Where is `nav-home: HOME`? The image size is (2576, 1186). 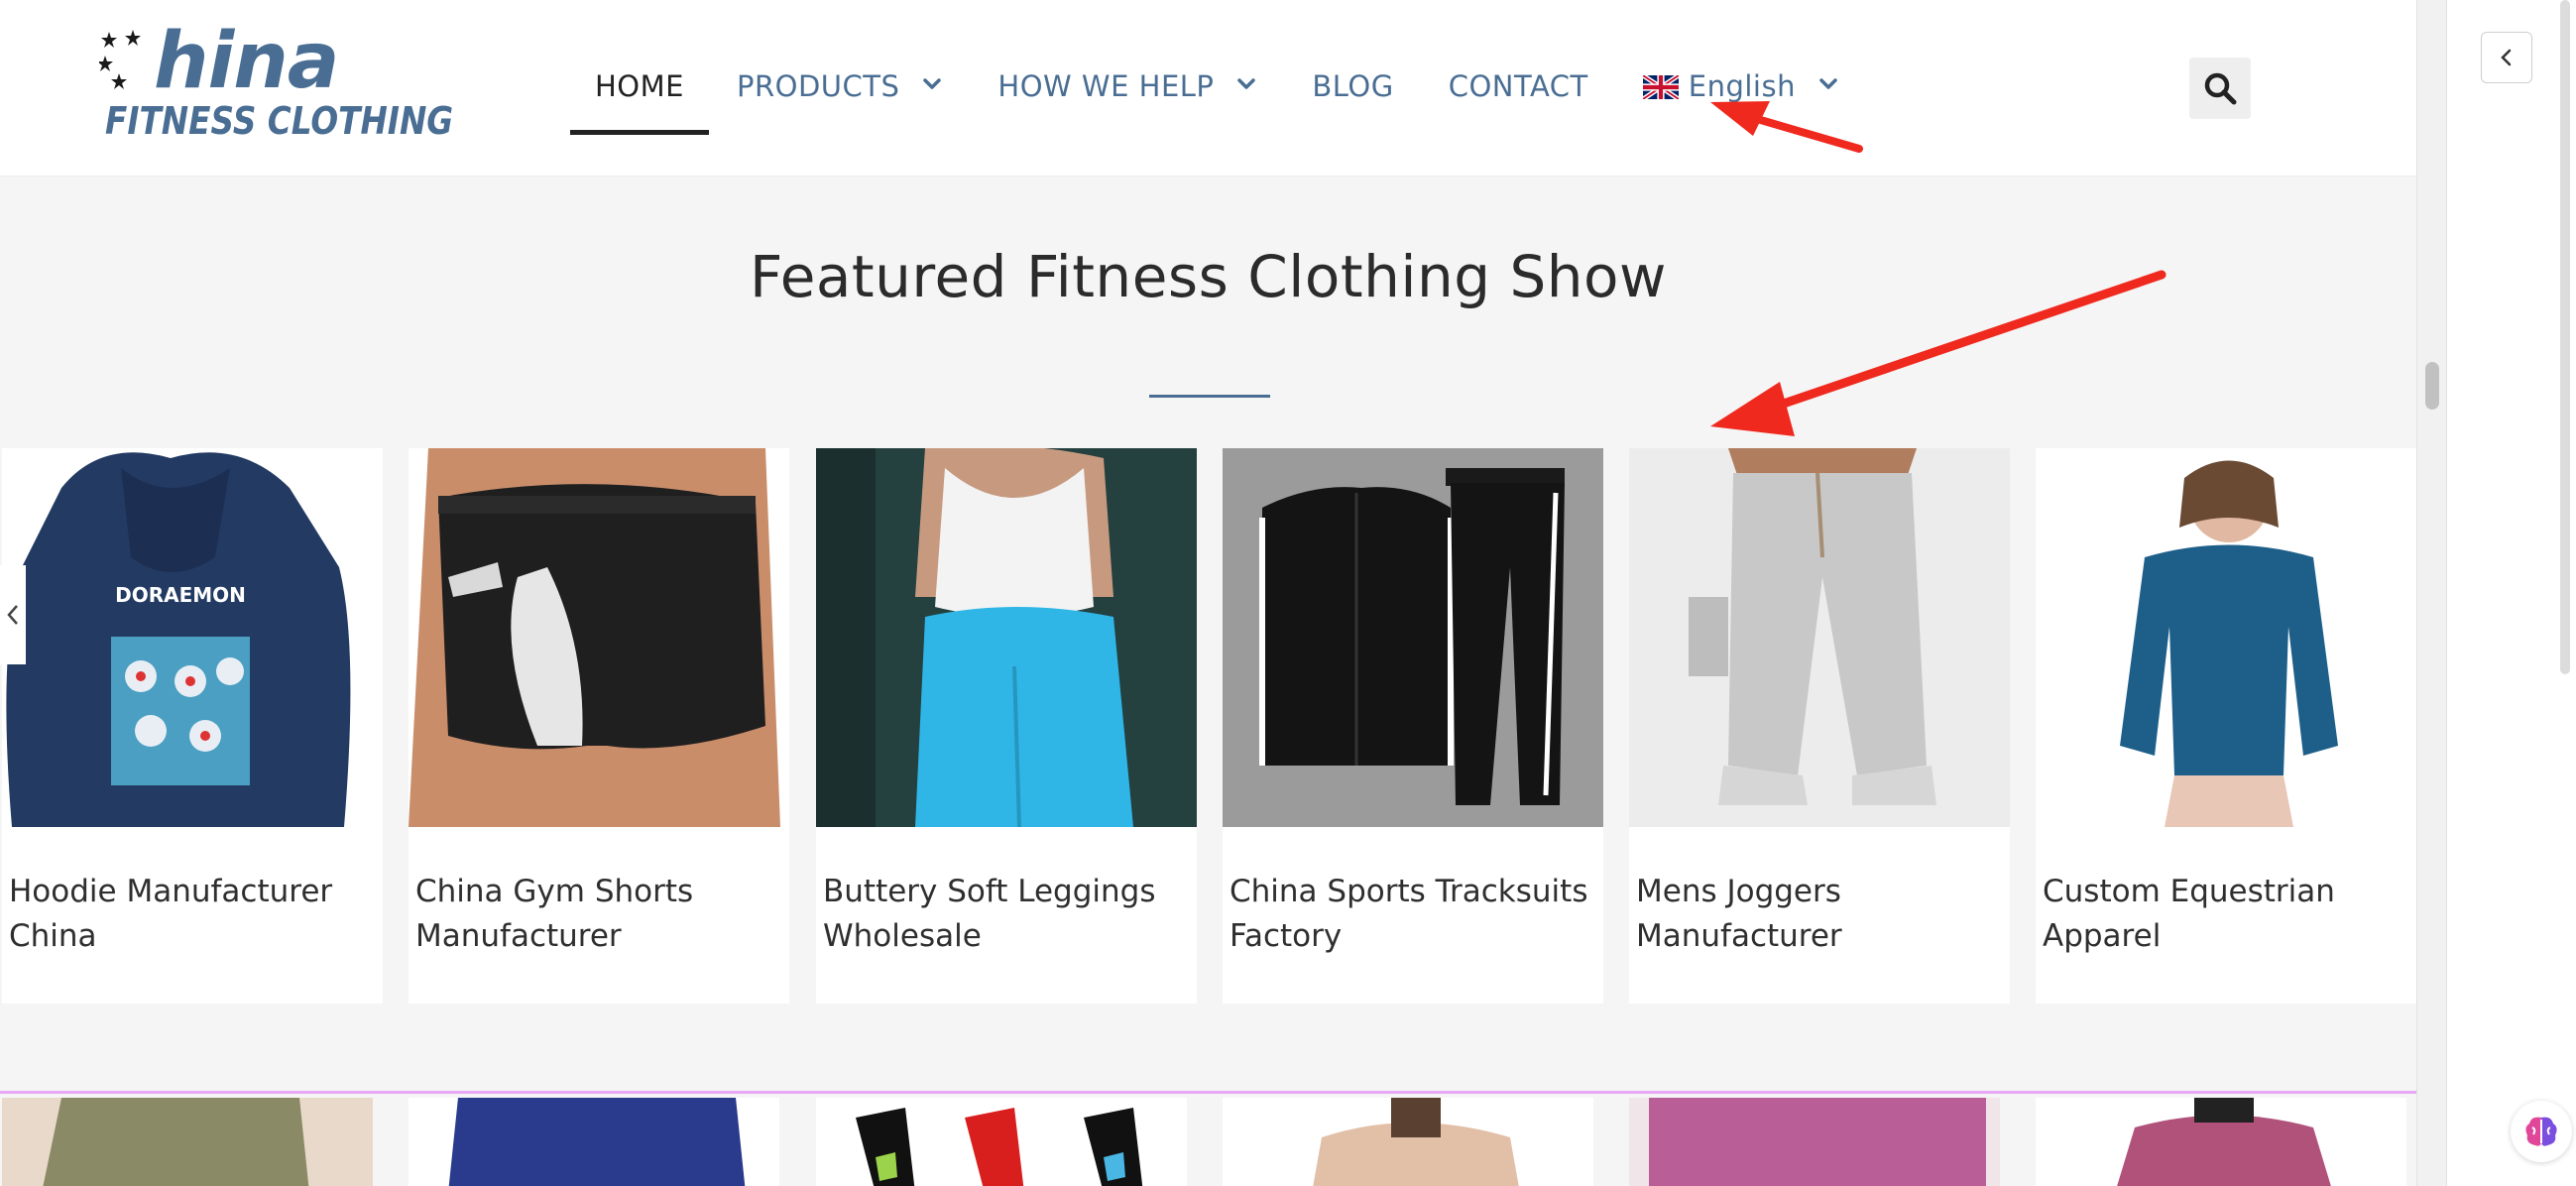 nav-home: HOME is located at coordinates (639, 97).